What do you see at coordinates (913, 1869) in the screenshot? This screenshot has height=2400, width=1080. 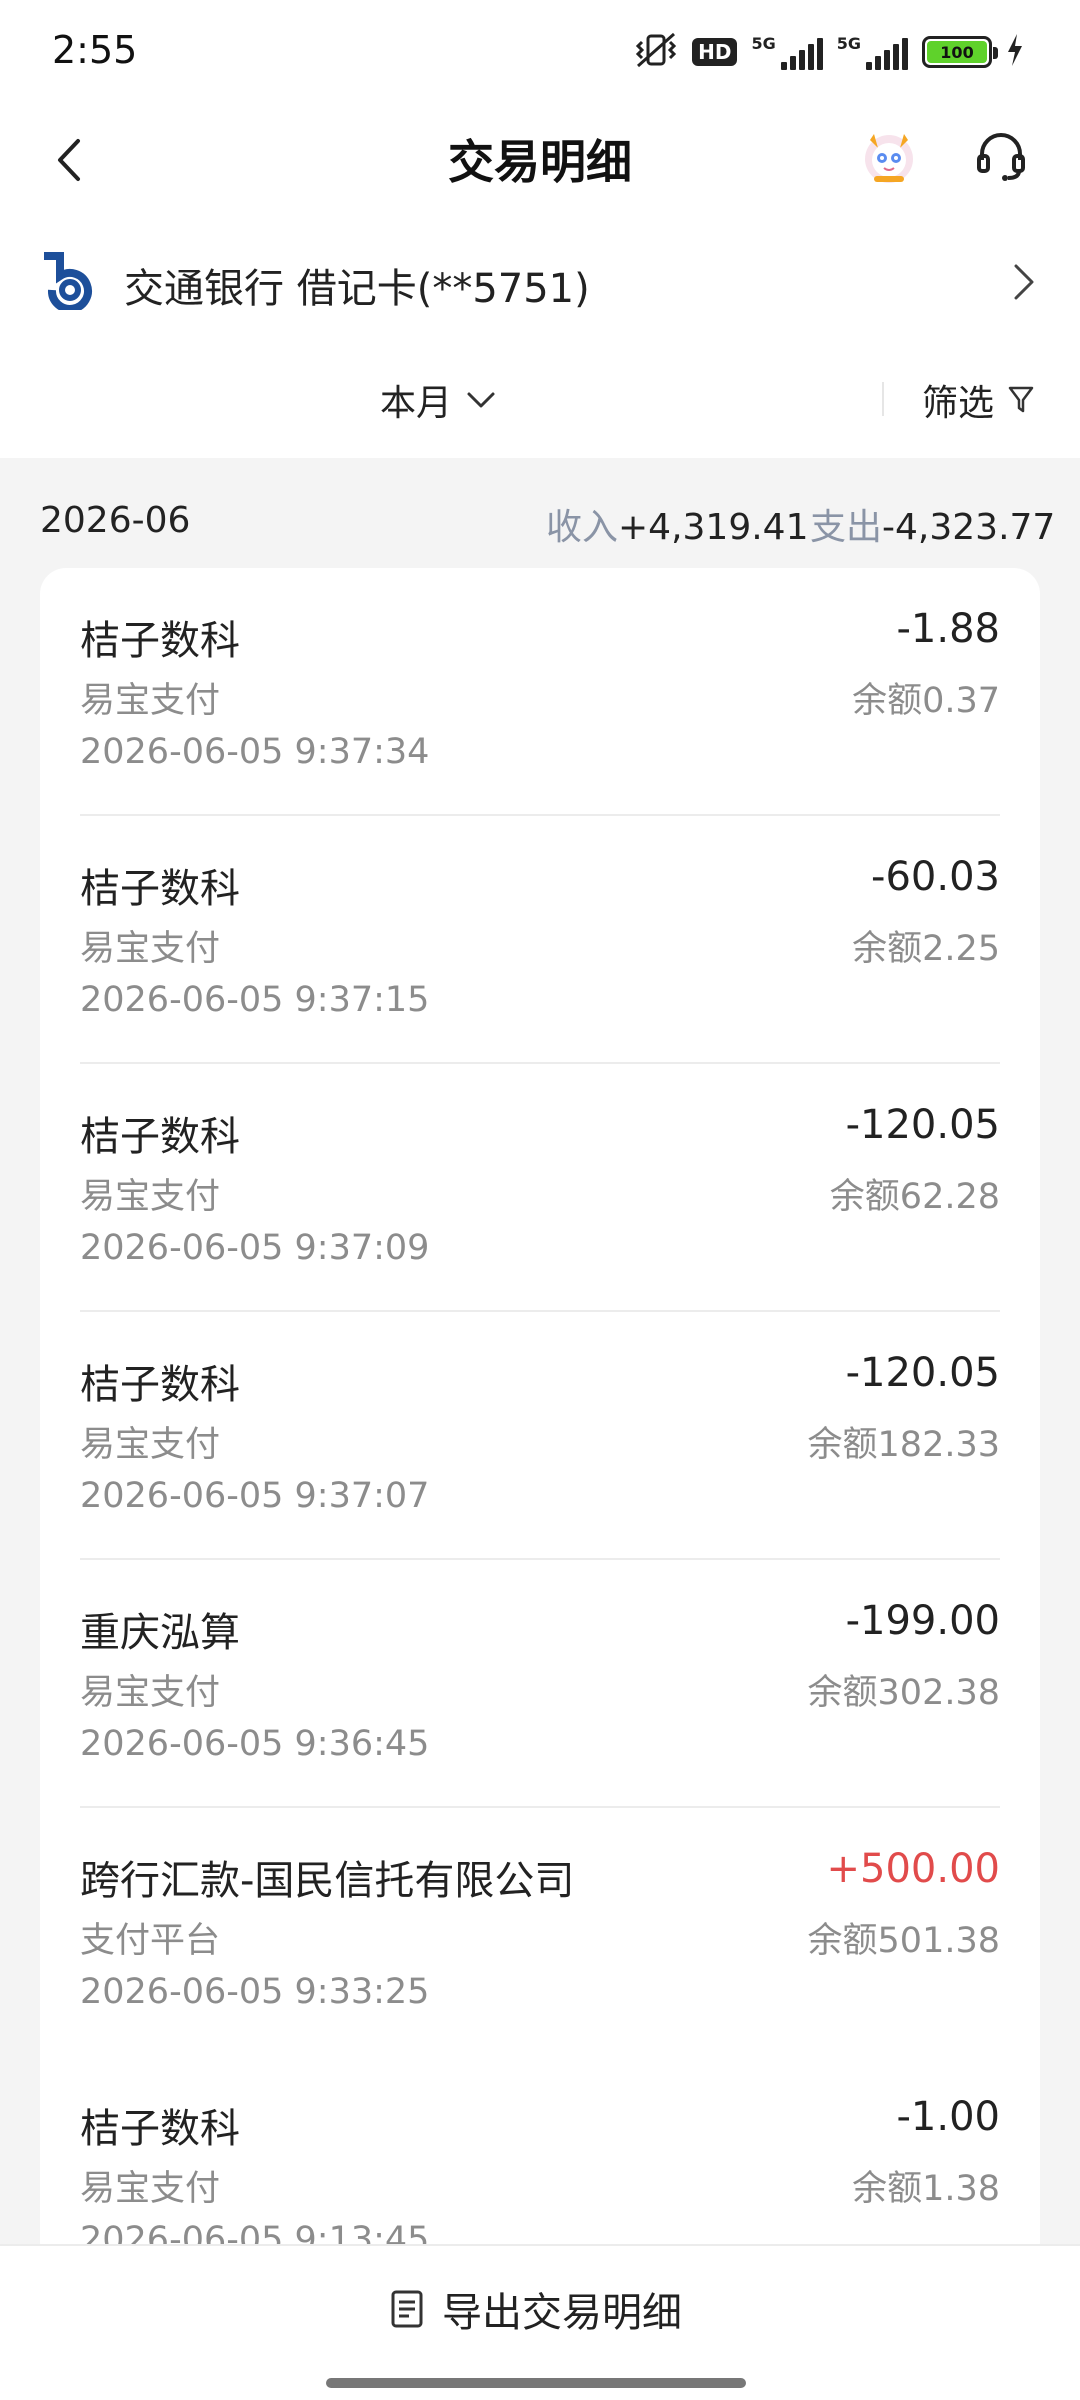 I see `txn-amount-income: +500.00` at bounding box center [913, 1869].